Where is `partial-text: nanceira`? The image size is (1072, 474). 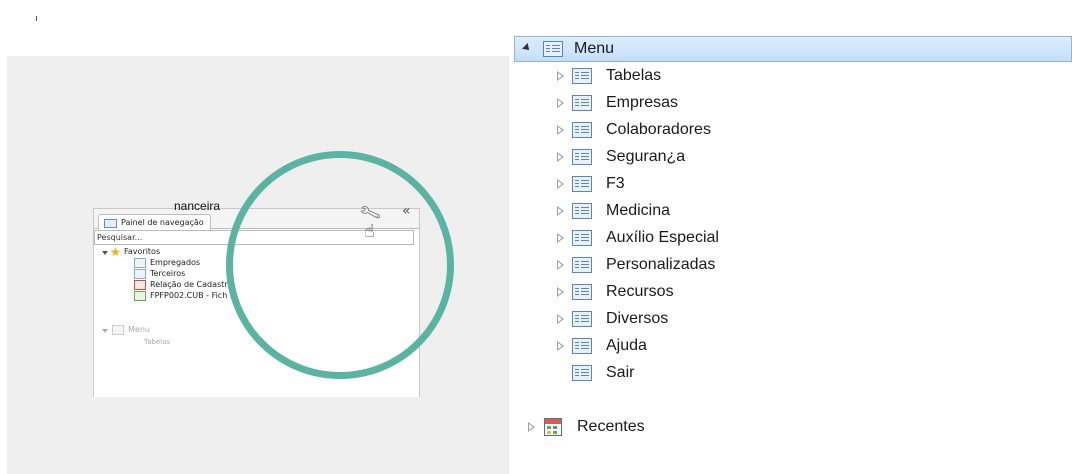 partial-text: nanceira is located at coordinates (197, 206).